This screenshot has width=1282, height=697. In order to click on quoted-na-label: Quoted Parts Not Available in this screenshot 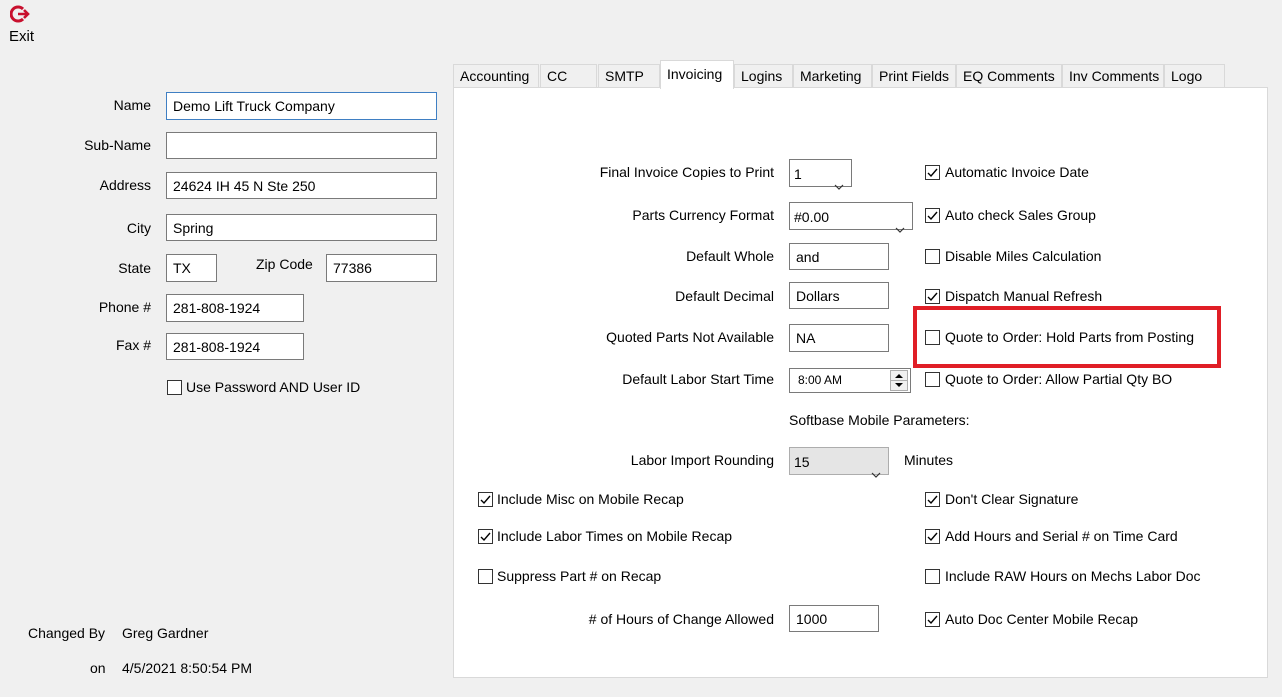, I will do `click(690, 337)`.